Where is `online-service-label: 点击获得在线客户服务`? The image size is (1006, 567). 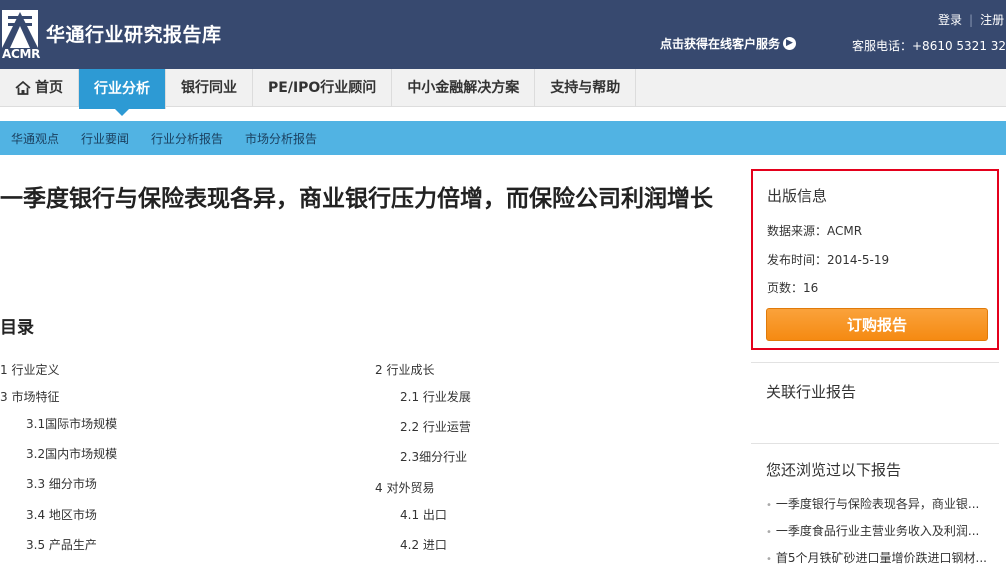
online-service-label: 点击获得在线客户服务 is located at coordinates (720, 44).